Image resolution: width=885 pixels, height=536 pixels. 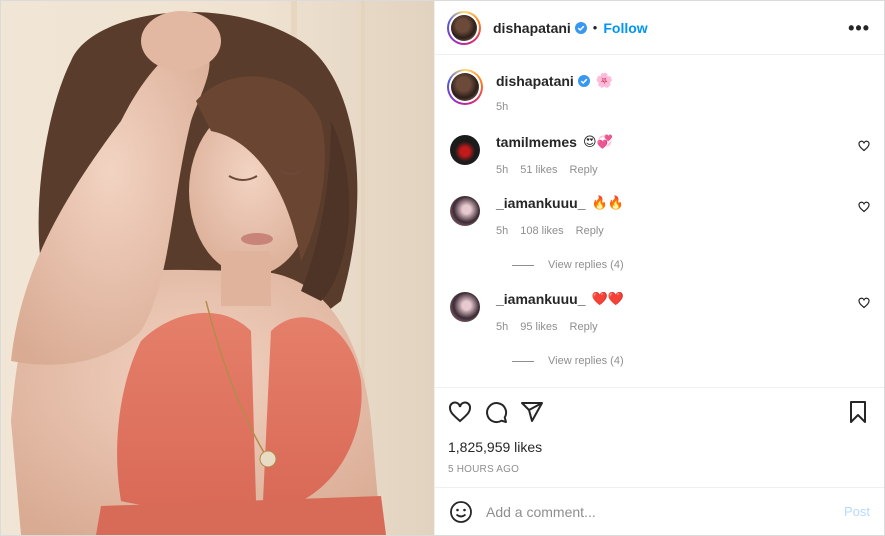 What do you see at coordinates (464, 27) in the screenshot?
I see `author-avatar` at bounding box center [464, 27].